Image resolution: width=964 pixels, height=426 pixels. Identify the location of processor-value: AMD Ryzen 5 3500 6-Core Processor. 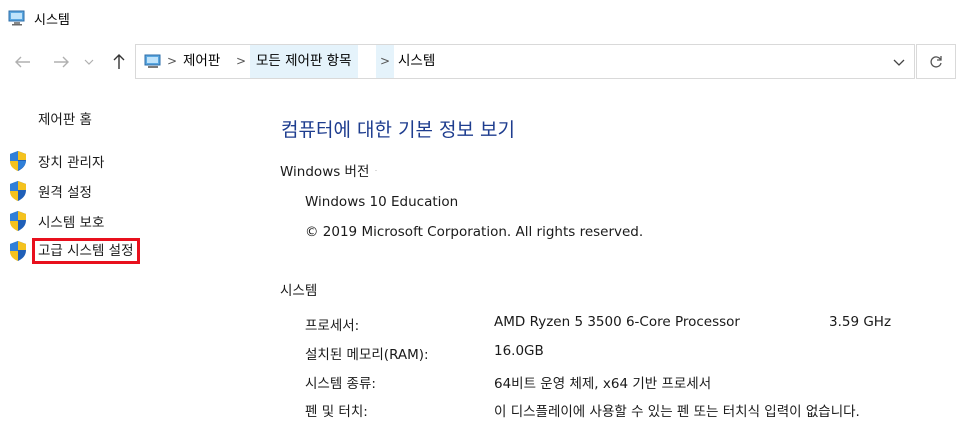
(617, 322).